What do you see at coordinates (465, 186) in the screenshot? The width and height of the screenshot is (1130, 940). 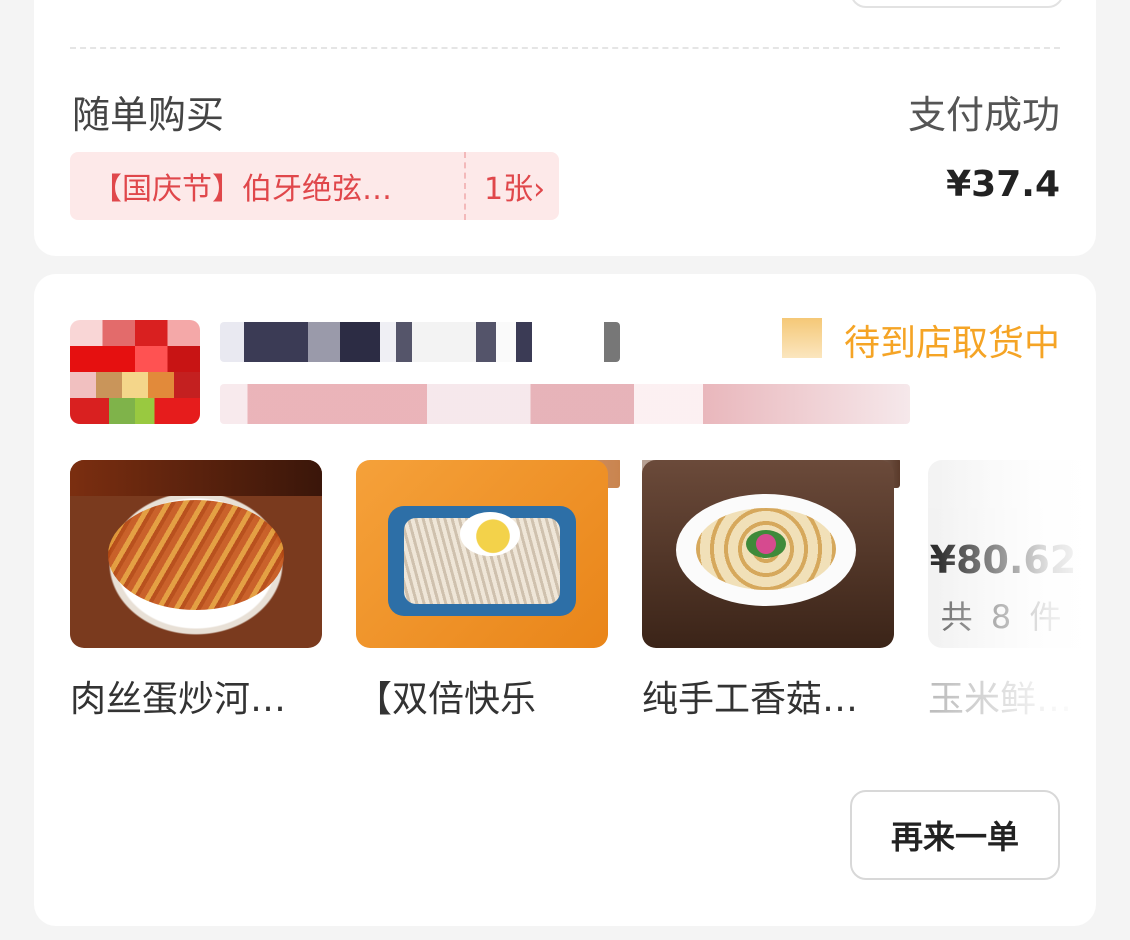 I see `coupon-divider` at bounding box center [465, 186].